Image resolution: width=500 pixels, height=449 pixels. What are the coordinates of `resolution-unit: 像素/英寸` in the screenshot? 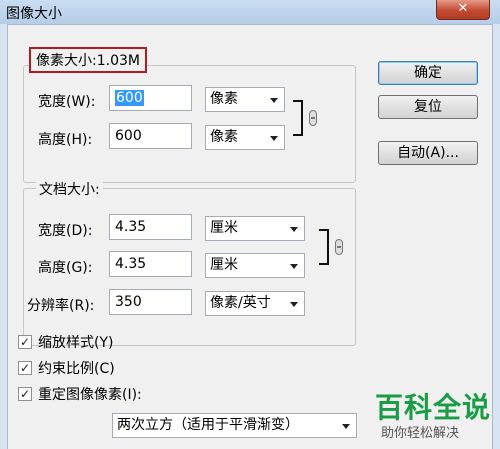 It's located at (240, 303).